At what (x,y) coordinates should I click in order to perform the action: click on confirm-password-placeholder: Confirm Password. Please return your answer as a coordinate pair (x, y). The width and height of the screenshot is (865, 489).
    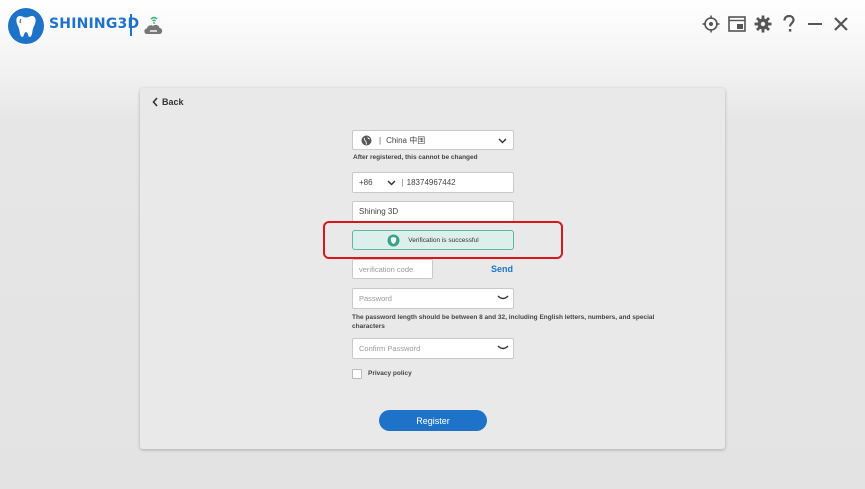
    Looking at the image, I should click on (390, 348).